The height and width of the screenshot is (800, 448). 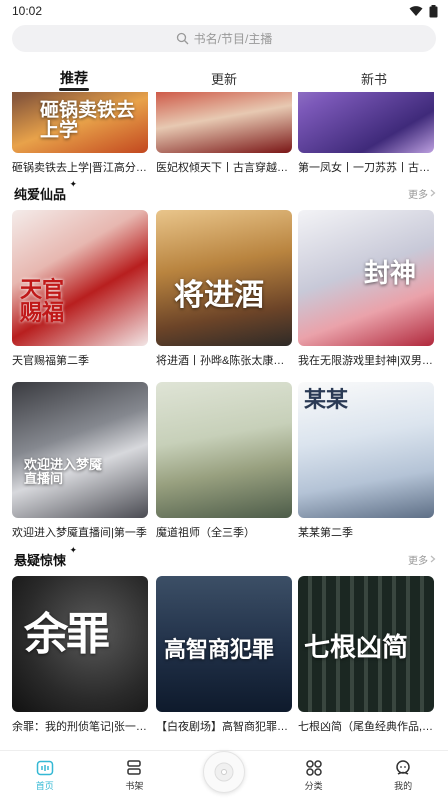 What do you see at coordinates (223, 771) in the screenshot?
I see `player-disc-icon` at bounding box center [223, 771].